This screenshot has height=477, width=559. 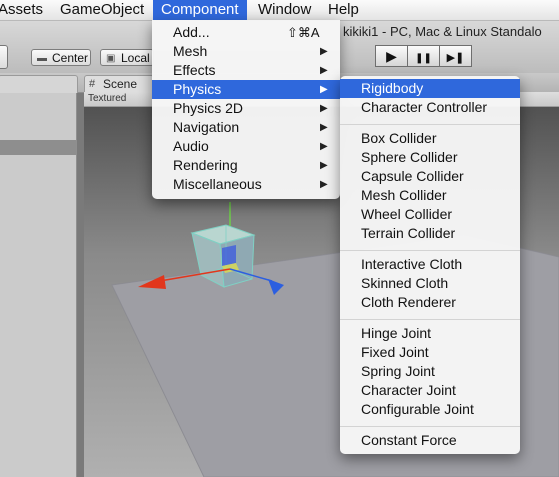 What do you see at coordinates (38, 147) in the screenshot?
I see `hierarchy-selected-row` at bounding box center [38, 147].